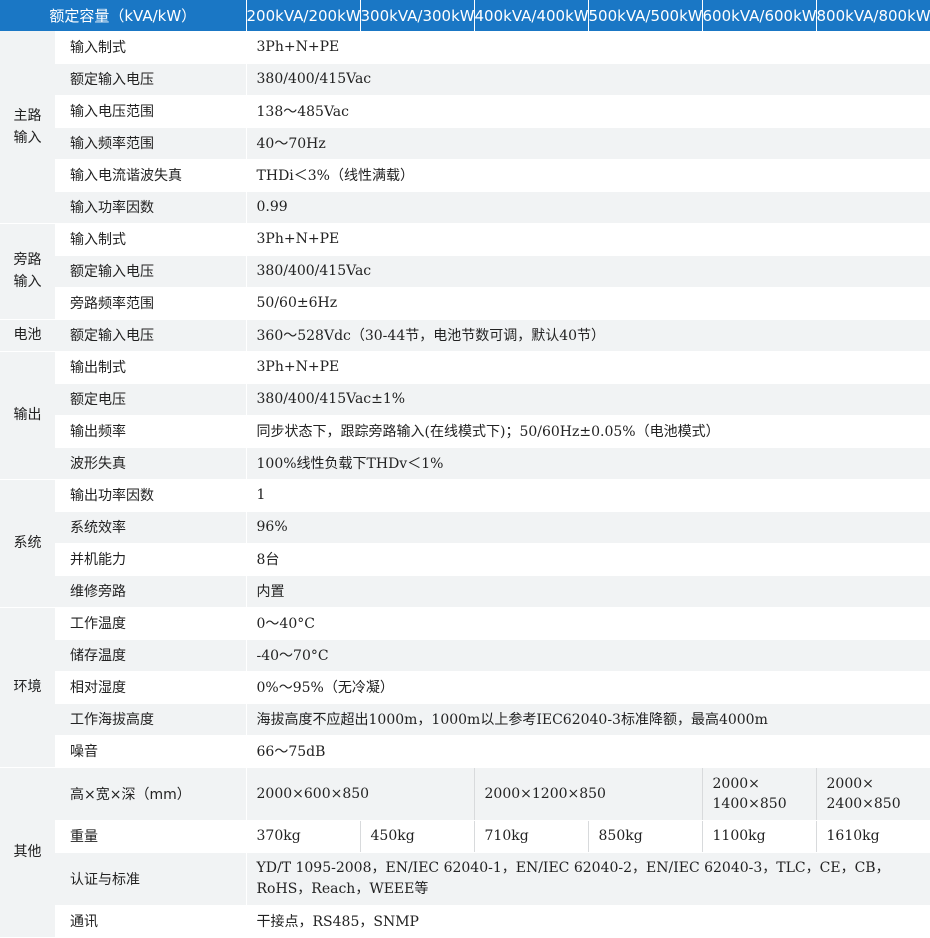 The height and width of the screenshot is (938, 930). Describe the element at coordinates (27, 260) in the screenshot. I see `group-label: 旁路` at that location.